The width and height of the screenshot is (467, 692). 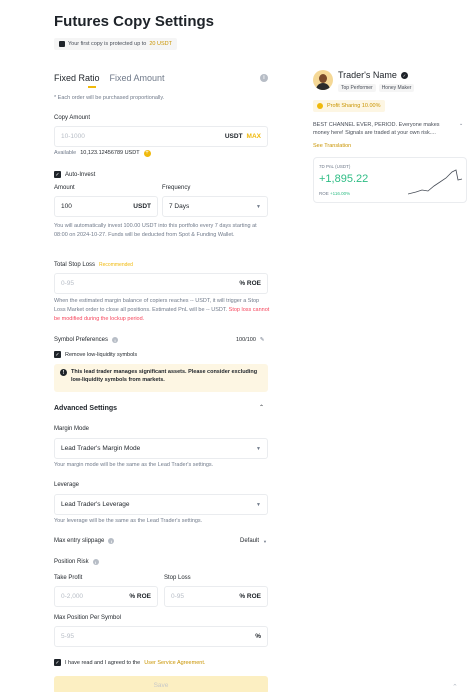 I want to click on stop-loss-input: 0-95 % ROE, so click(x=161, y=283).